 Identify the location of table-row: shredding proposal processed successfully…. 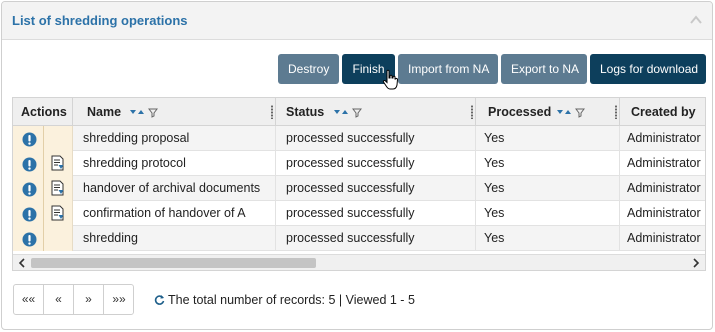
(359, 138).